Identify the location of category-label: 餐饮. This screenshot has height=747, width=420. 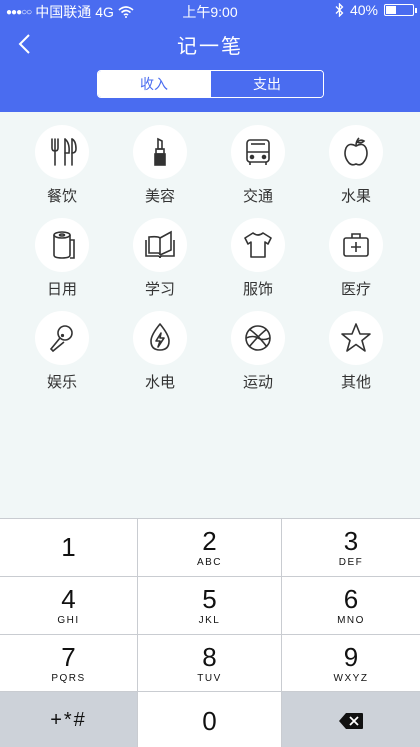
(61, 196).